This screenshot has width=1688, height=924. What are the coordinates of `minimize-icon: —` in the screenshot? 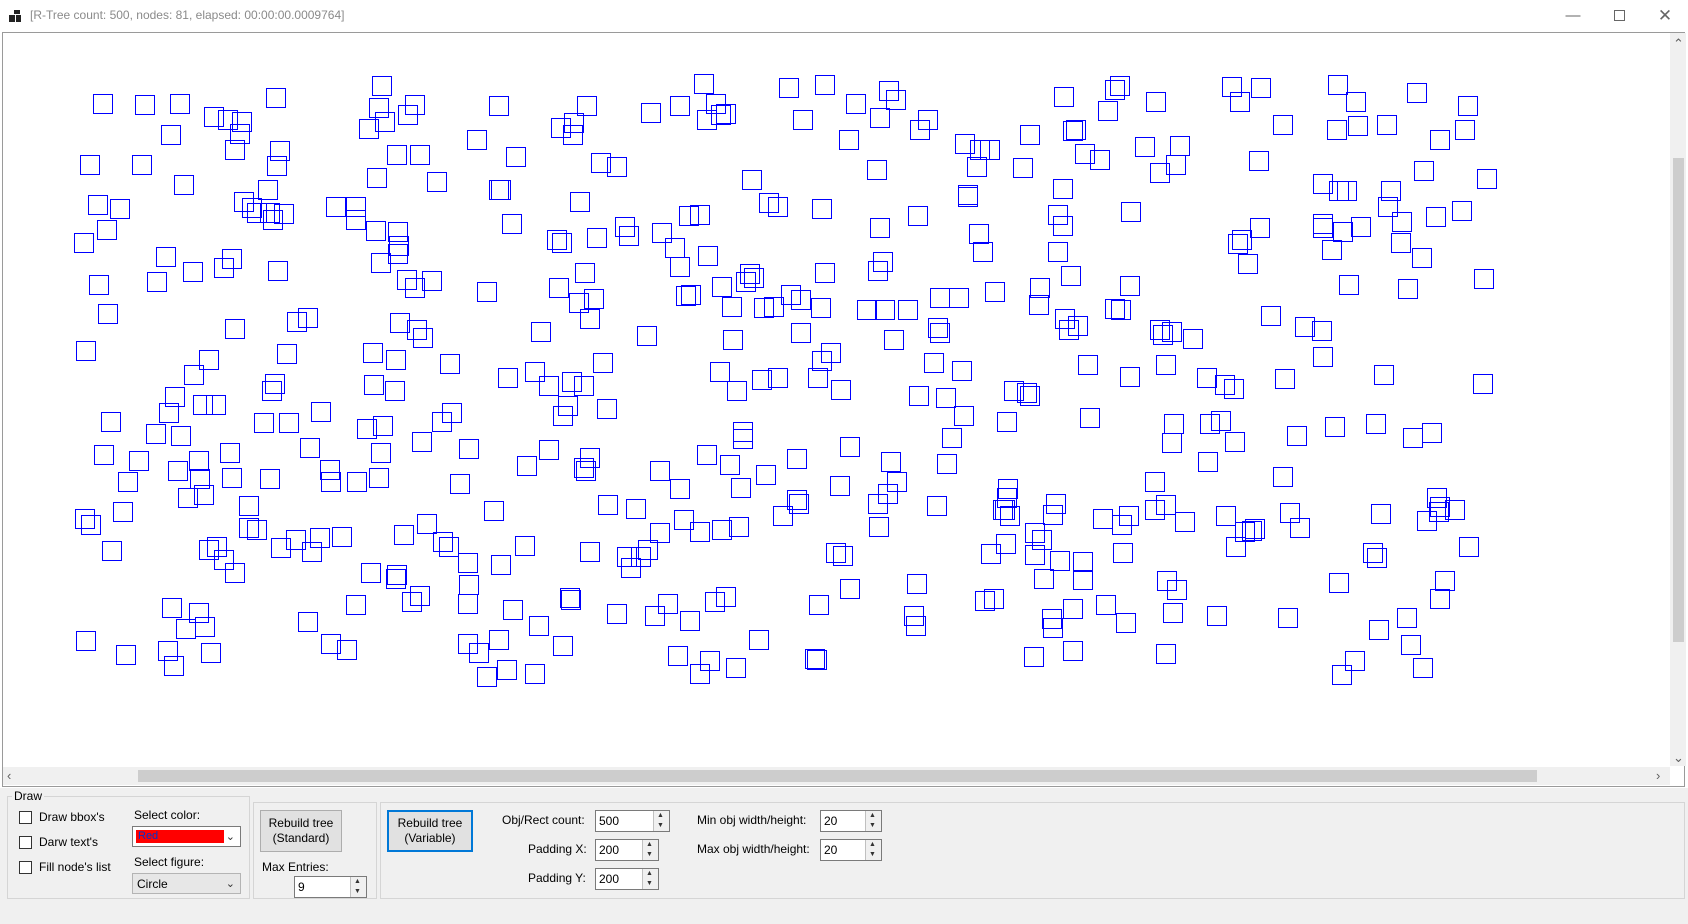 It's located at (1573, 15).